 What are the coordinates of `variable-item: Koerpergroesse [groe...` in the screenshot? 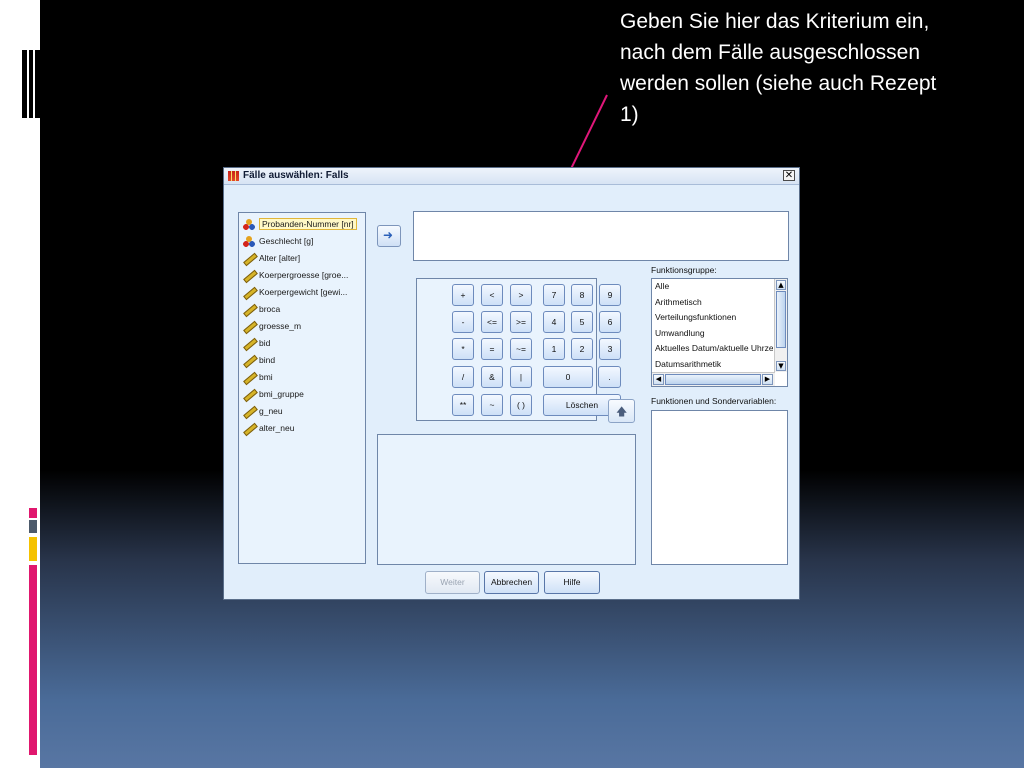 It's located at (302, 275).